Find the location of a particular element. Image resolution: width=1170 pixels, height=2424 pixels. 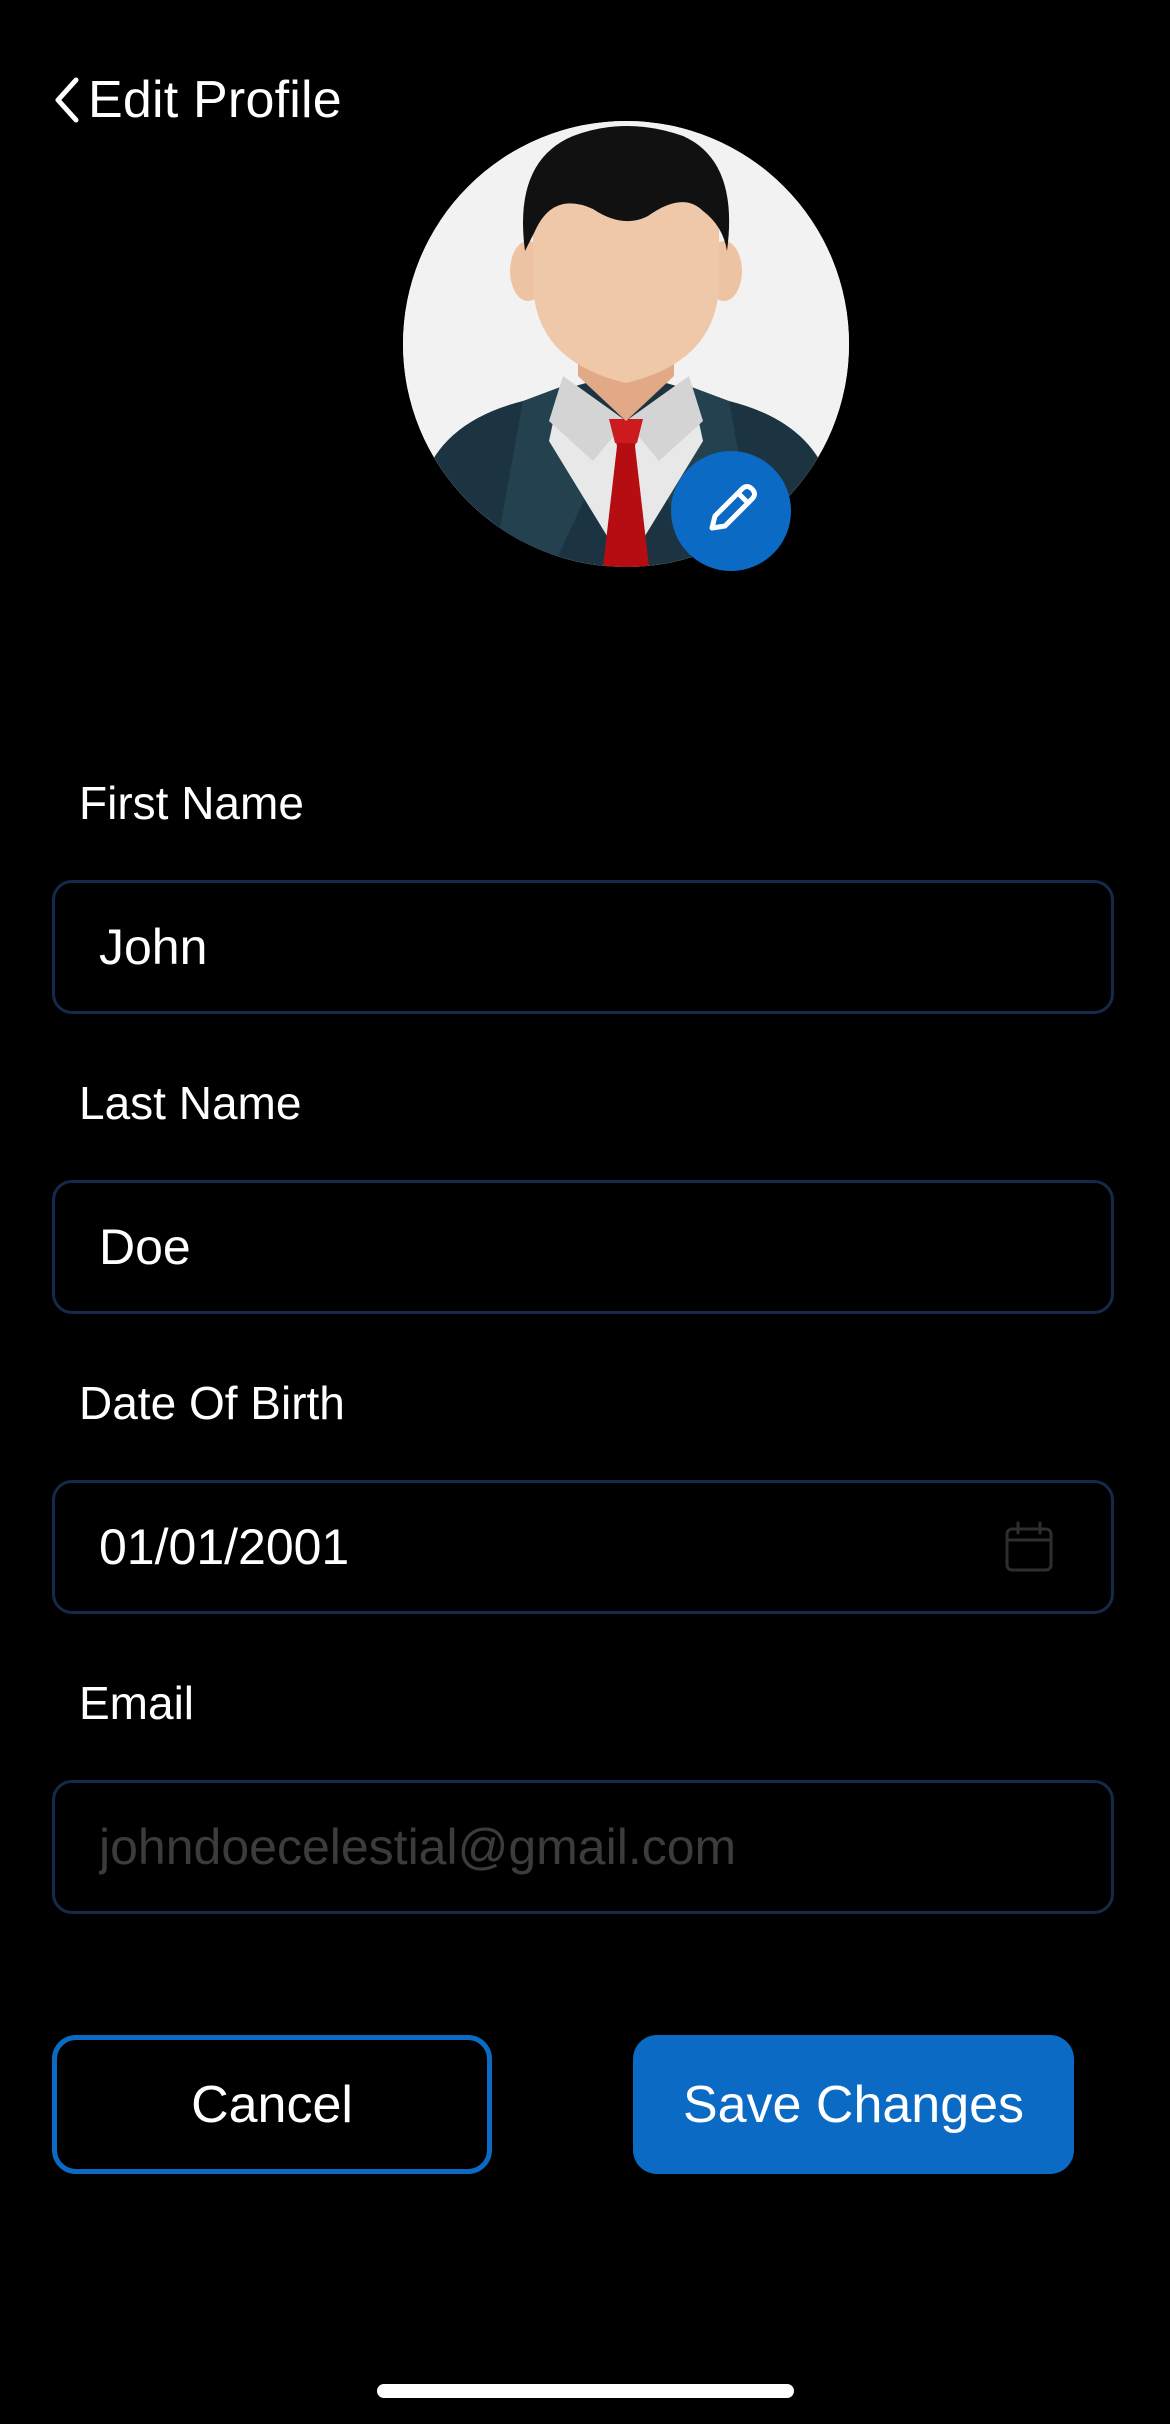

page-title: Edit Profile is located at coordinates (215, 100).